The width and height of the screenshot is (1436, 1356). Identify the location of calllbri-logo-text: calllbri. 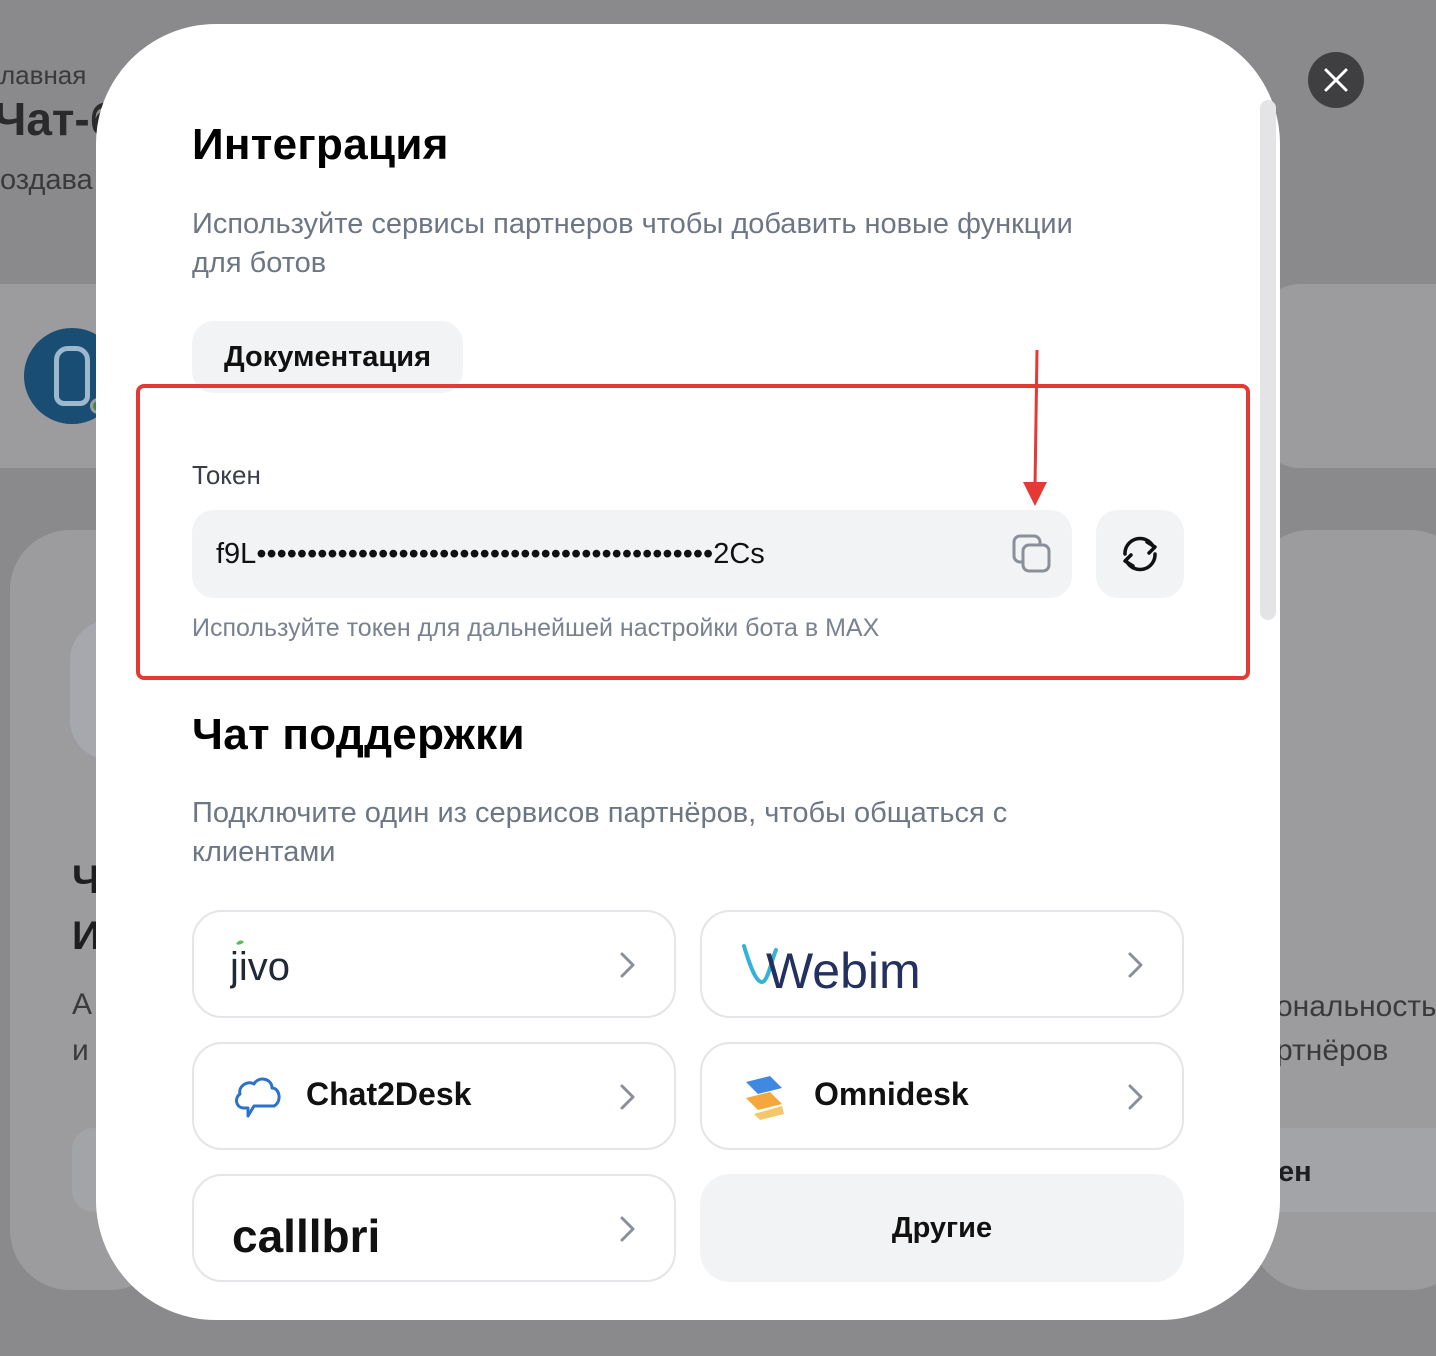
(306, 1235).